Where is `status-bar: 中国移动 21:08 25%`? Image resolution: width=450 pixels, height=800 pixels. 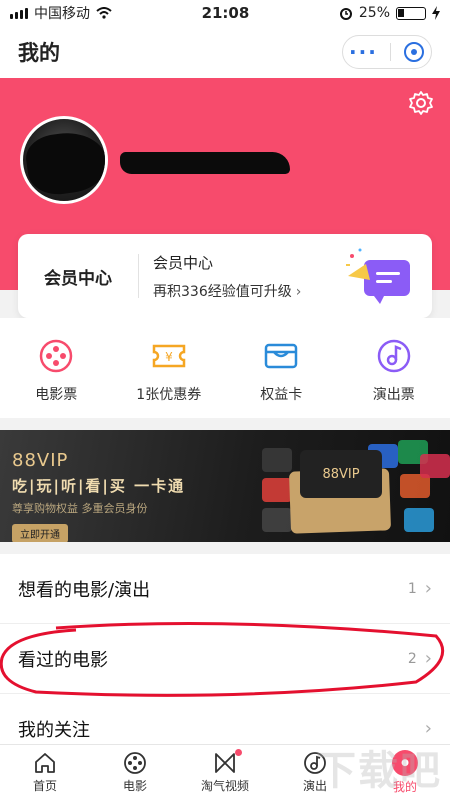
status-bar: 中国移动 21:08 25% is located at coordinates (225, 13).